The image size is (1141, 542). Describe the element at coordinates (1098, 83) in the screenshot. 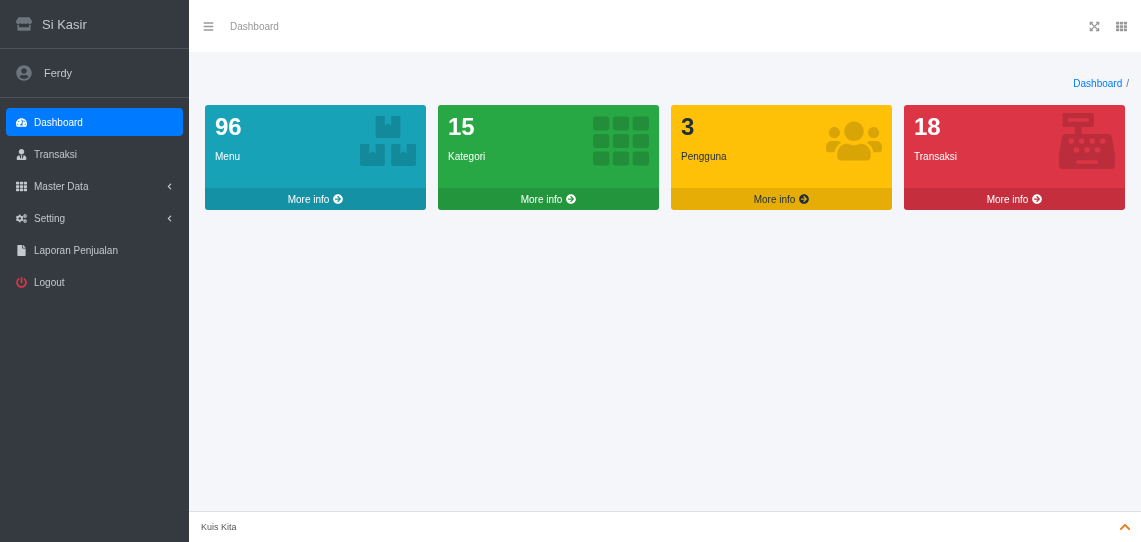

I see `breadcrumb-link: Dashboard` at that location.